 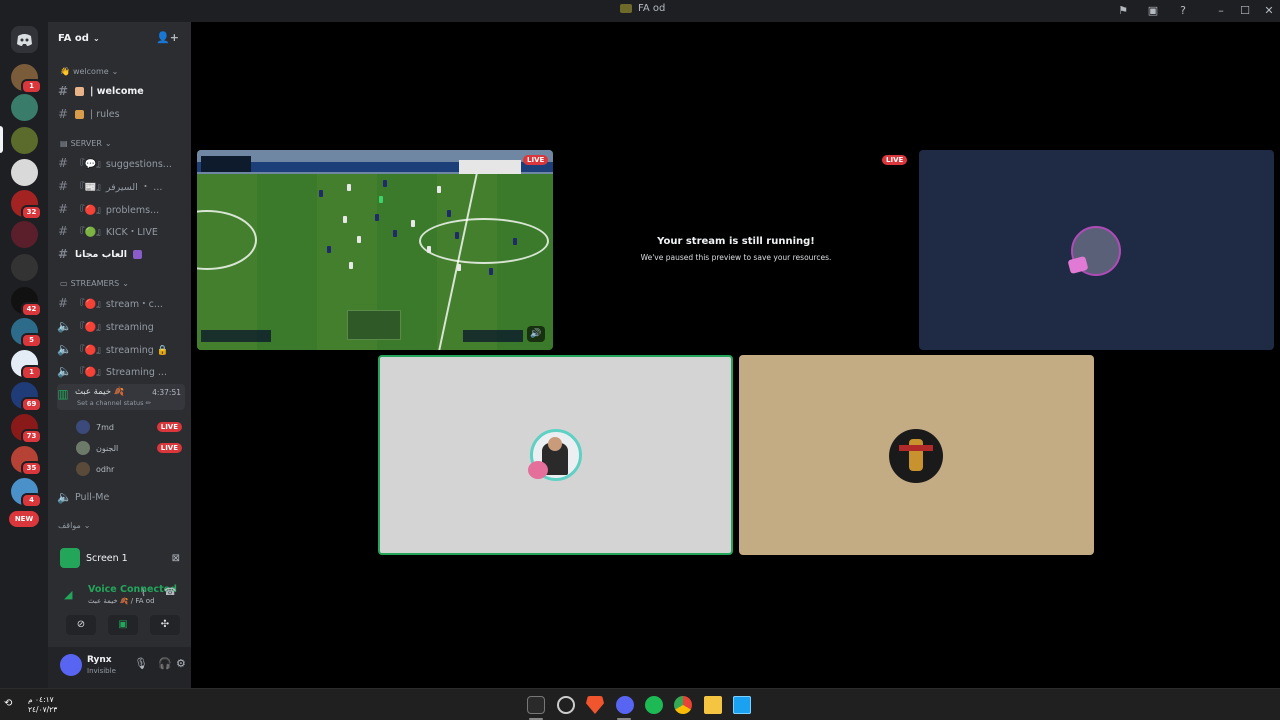 I want to click on clock-app-icon, so click(x=566, y=705).